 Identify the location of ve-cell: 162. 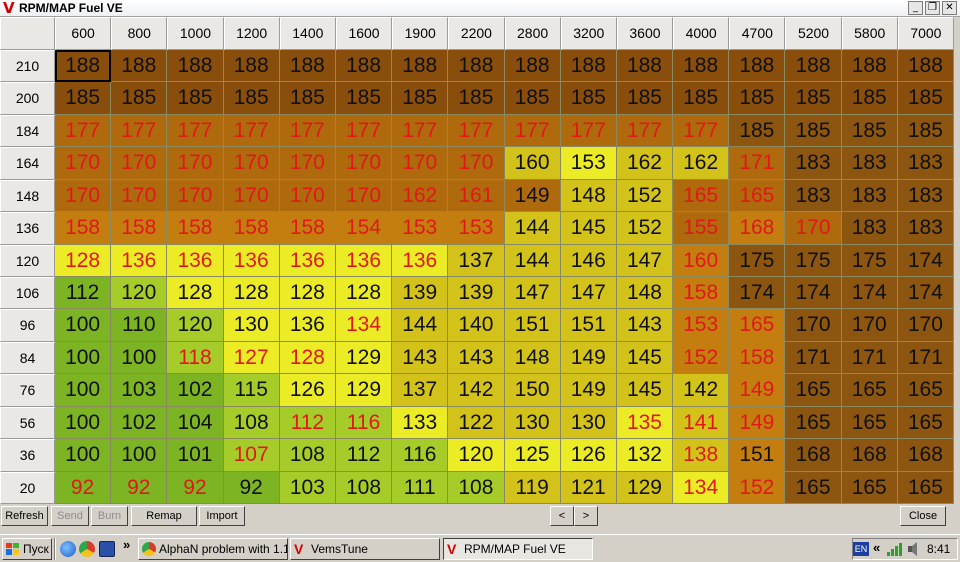
(420, 196).